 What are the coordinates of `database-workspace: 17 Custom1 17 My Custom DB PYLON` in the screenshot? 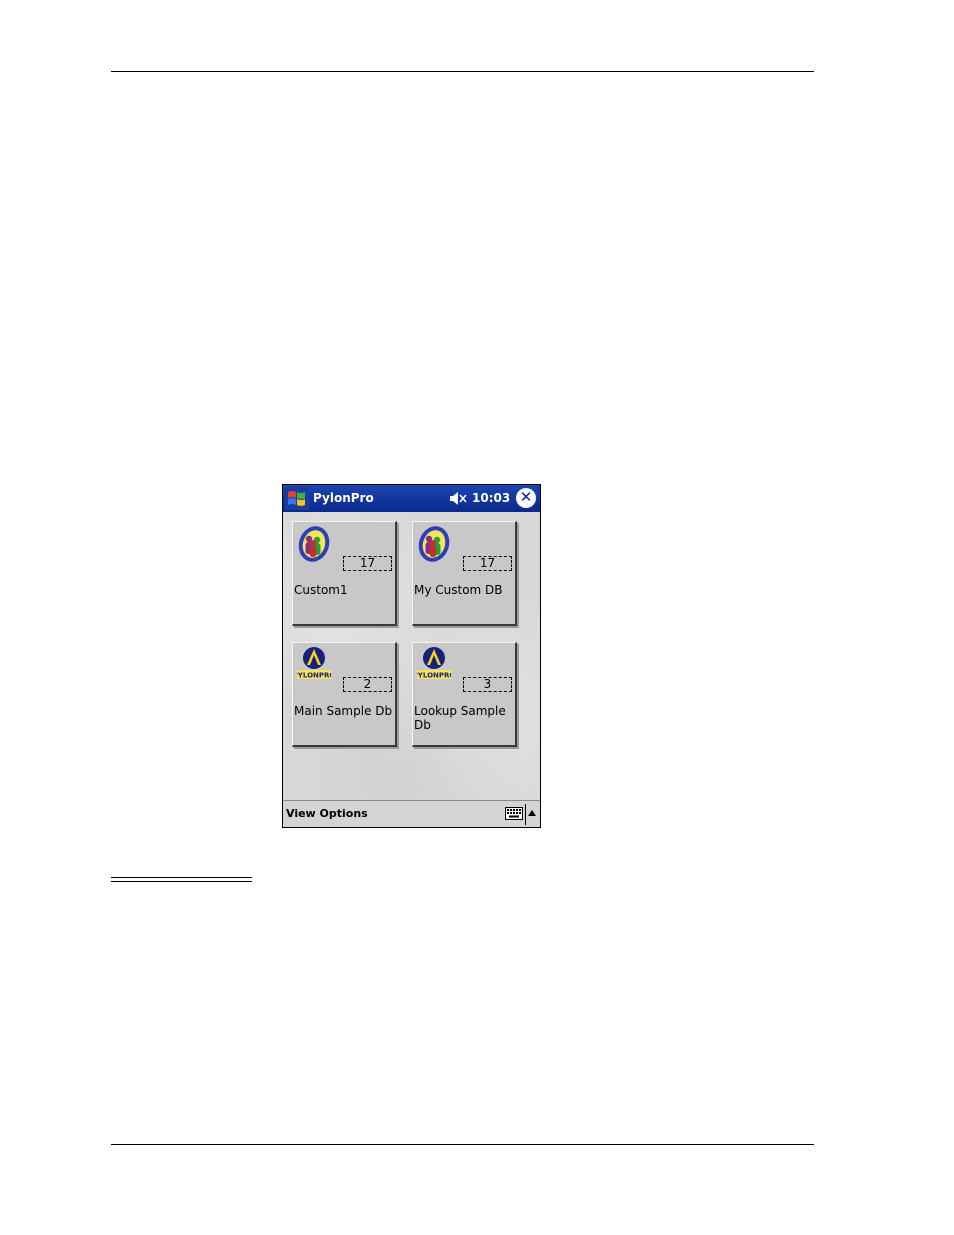 It's located at (411, 656).